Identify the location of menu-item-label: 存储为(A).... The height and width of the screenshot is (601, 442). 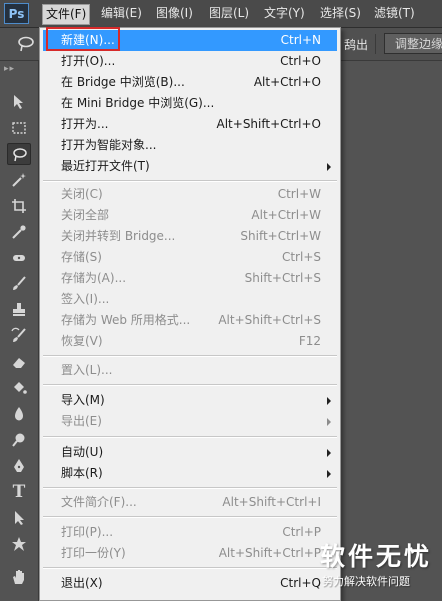
(94, 278).